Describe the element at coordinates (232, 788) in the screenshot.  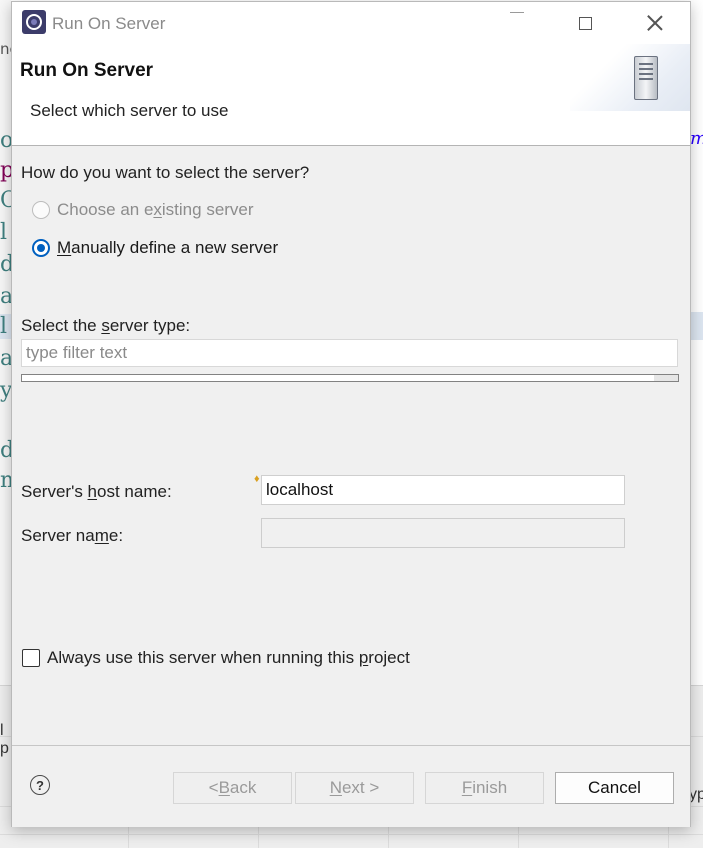
I see `back-button: < Back` at that location.